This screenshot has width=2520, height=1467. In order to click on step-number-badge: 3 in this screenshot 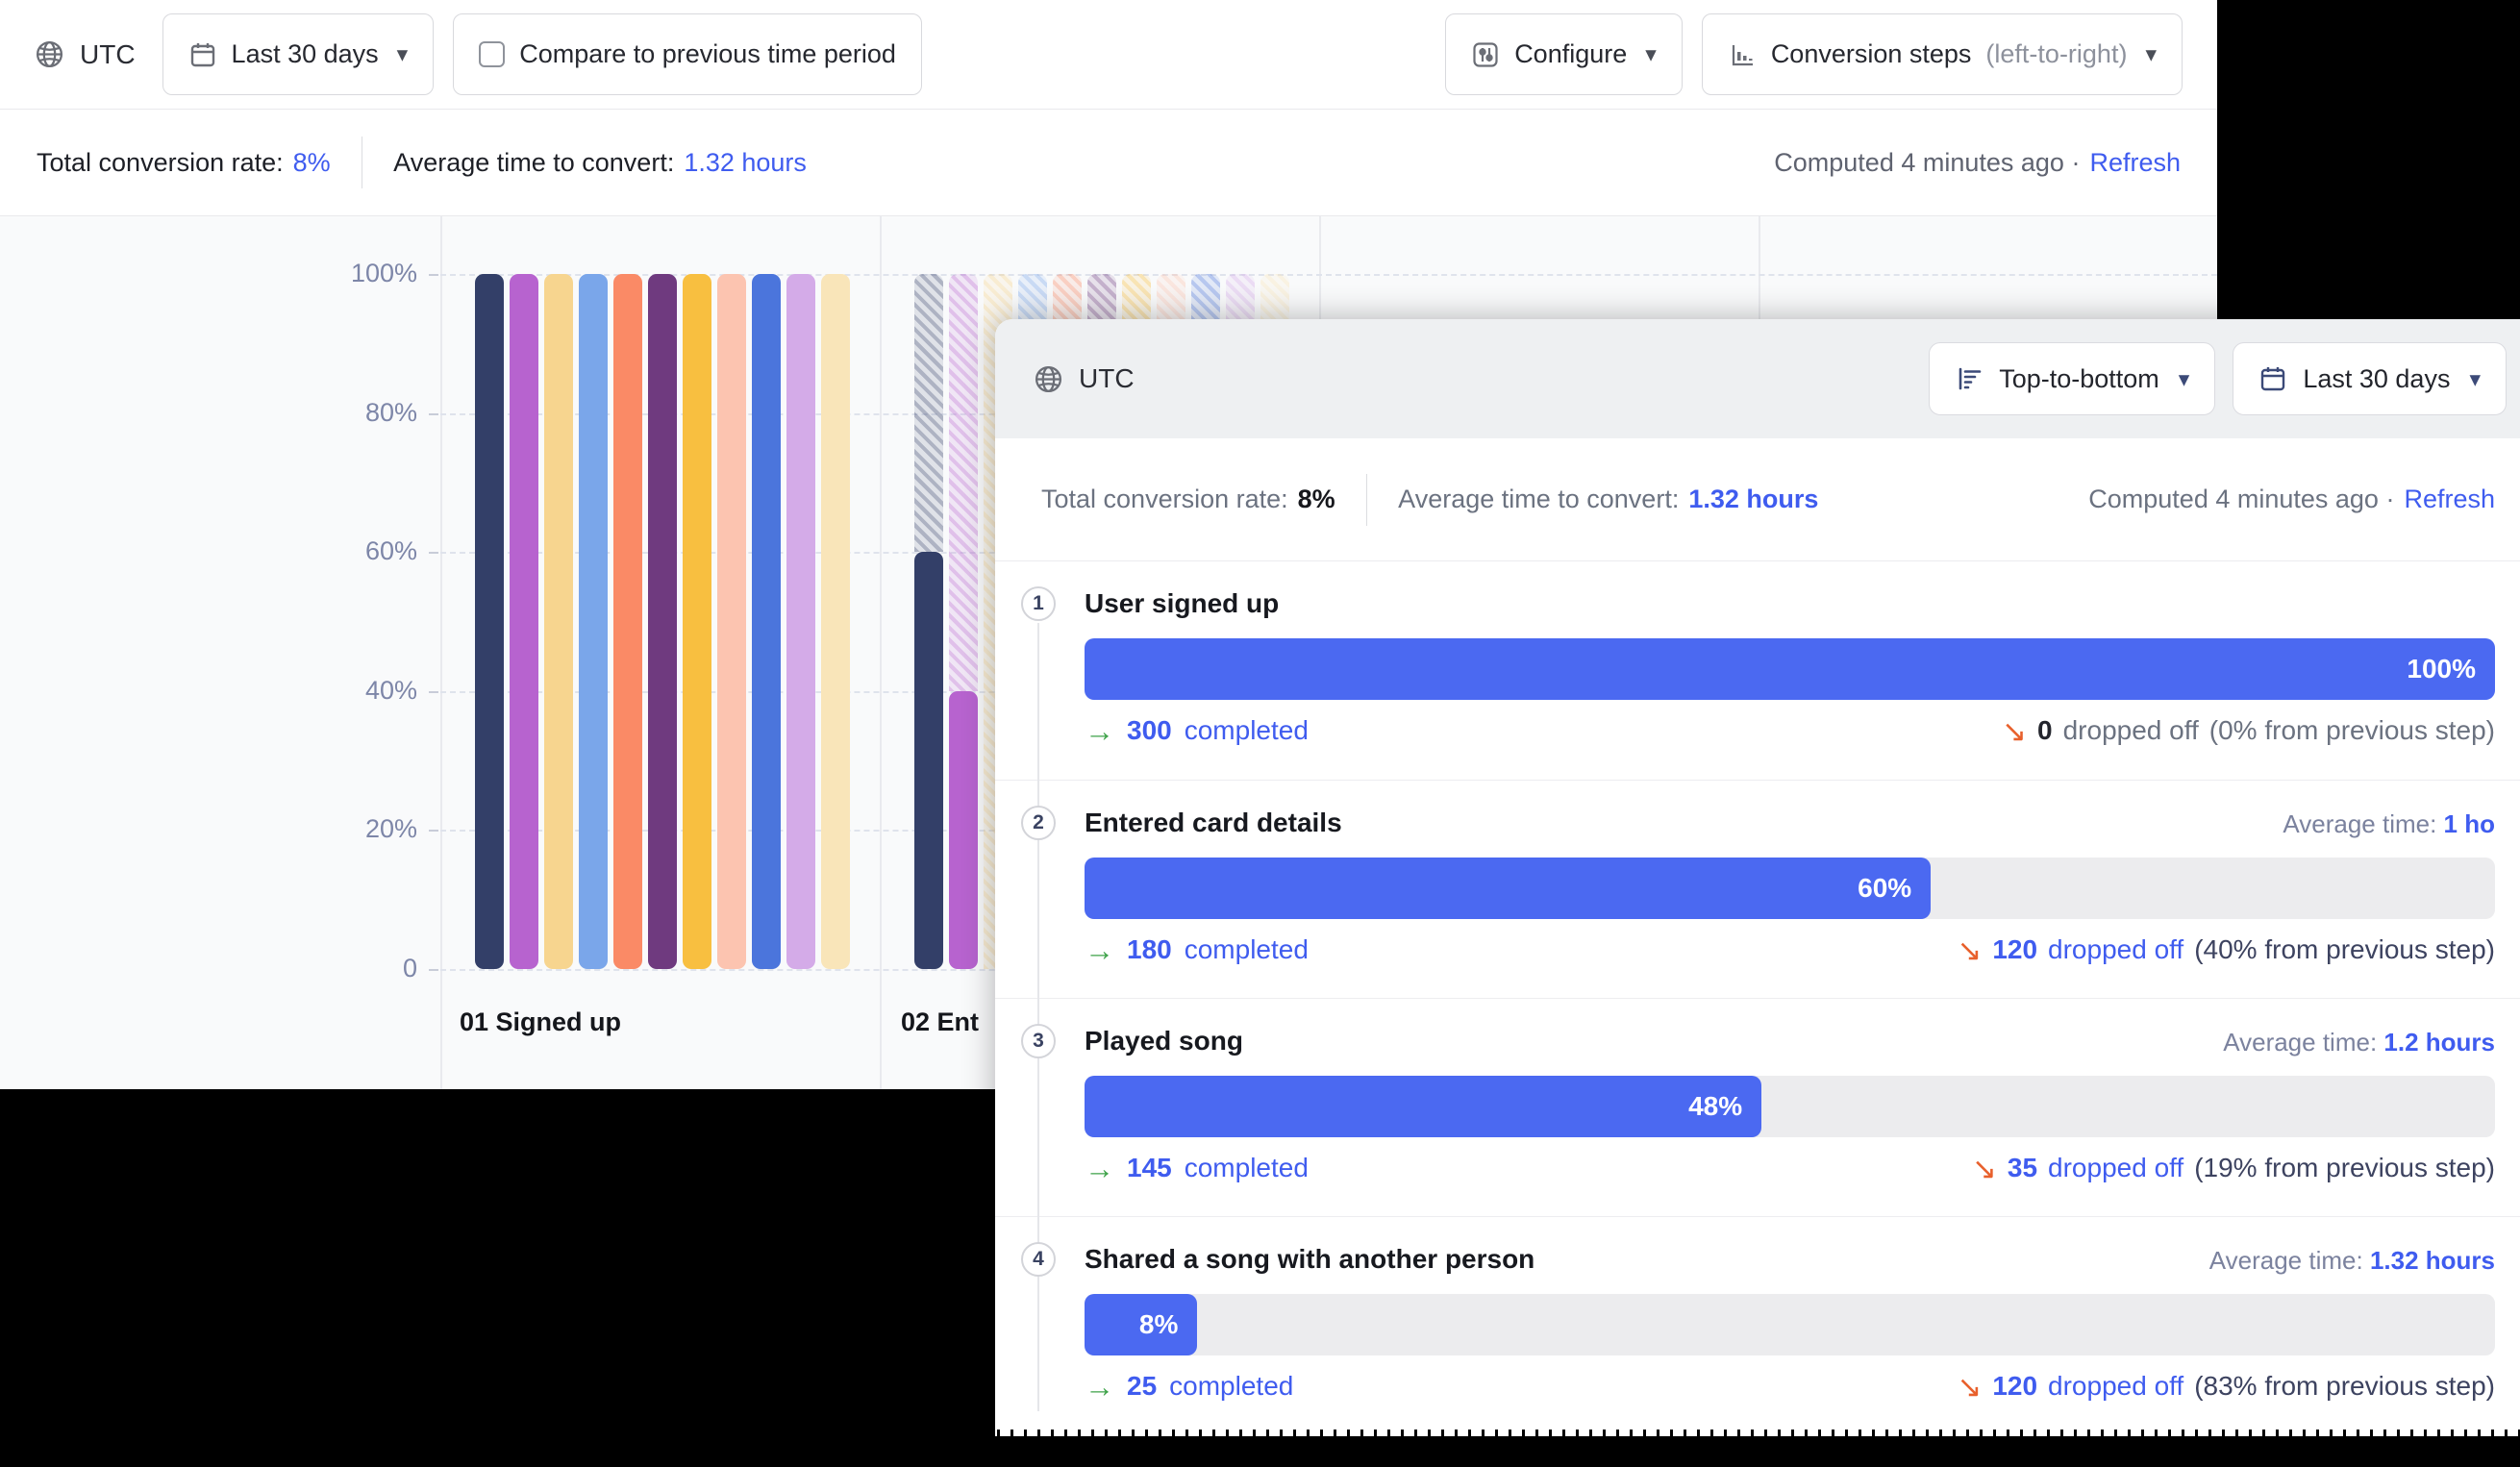, I will do `click(1038, 1041)`.